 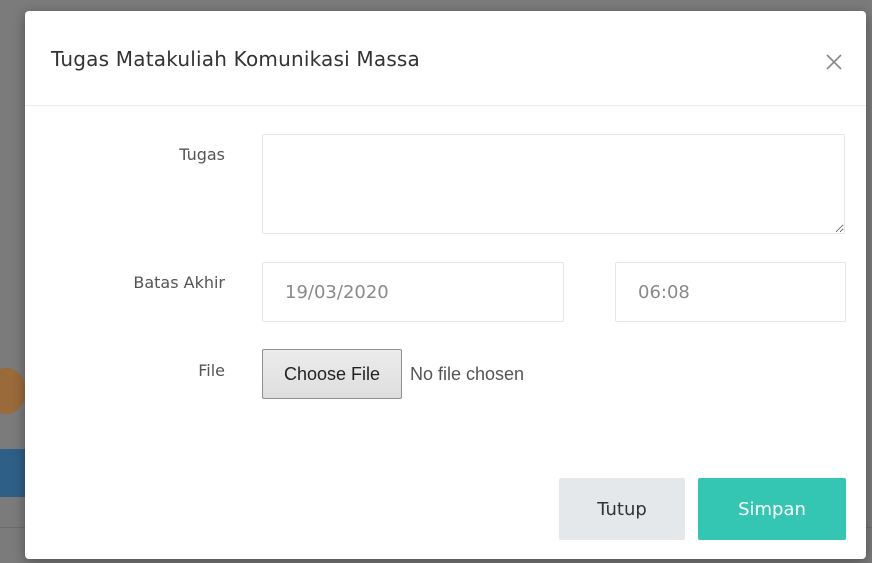 I want to click on close-button: Tutup, so click(x=622, y=509).